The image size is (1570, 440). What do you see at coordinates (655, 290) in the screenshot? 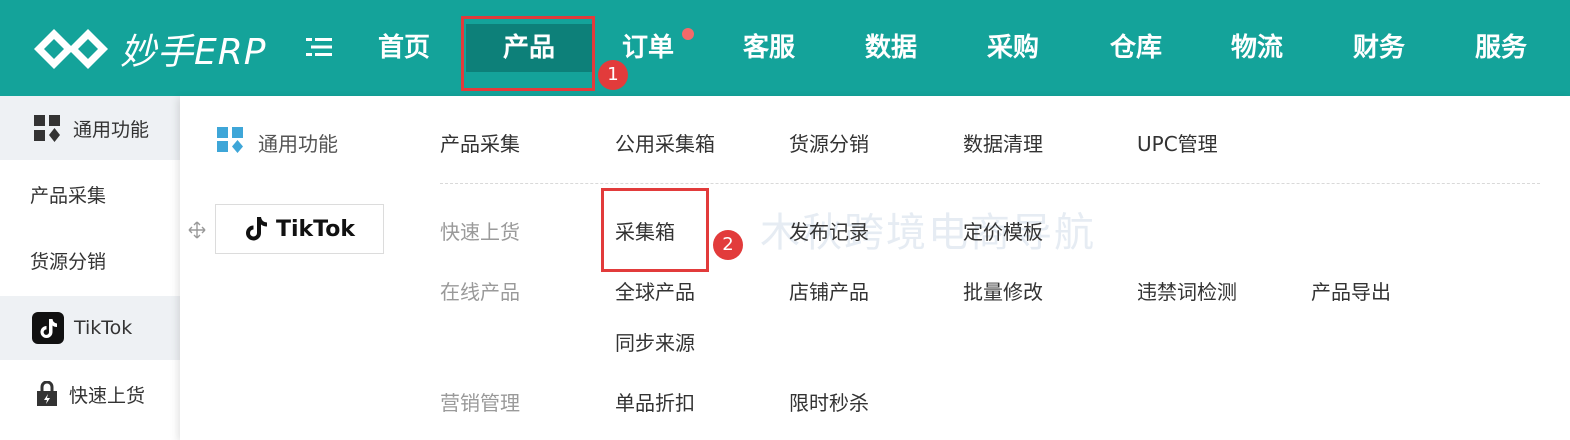
I see `link-global-products: 全球产品` at bounding box center [655, 290].